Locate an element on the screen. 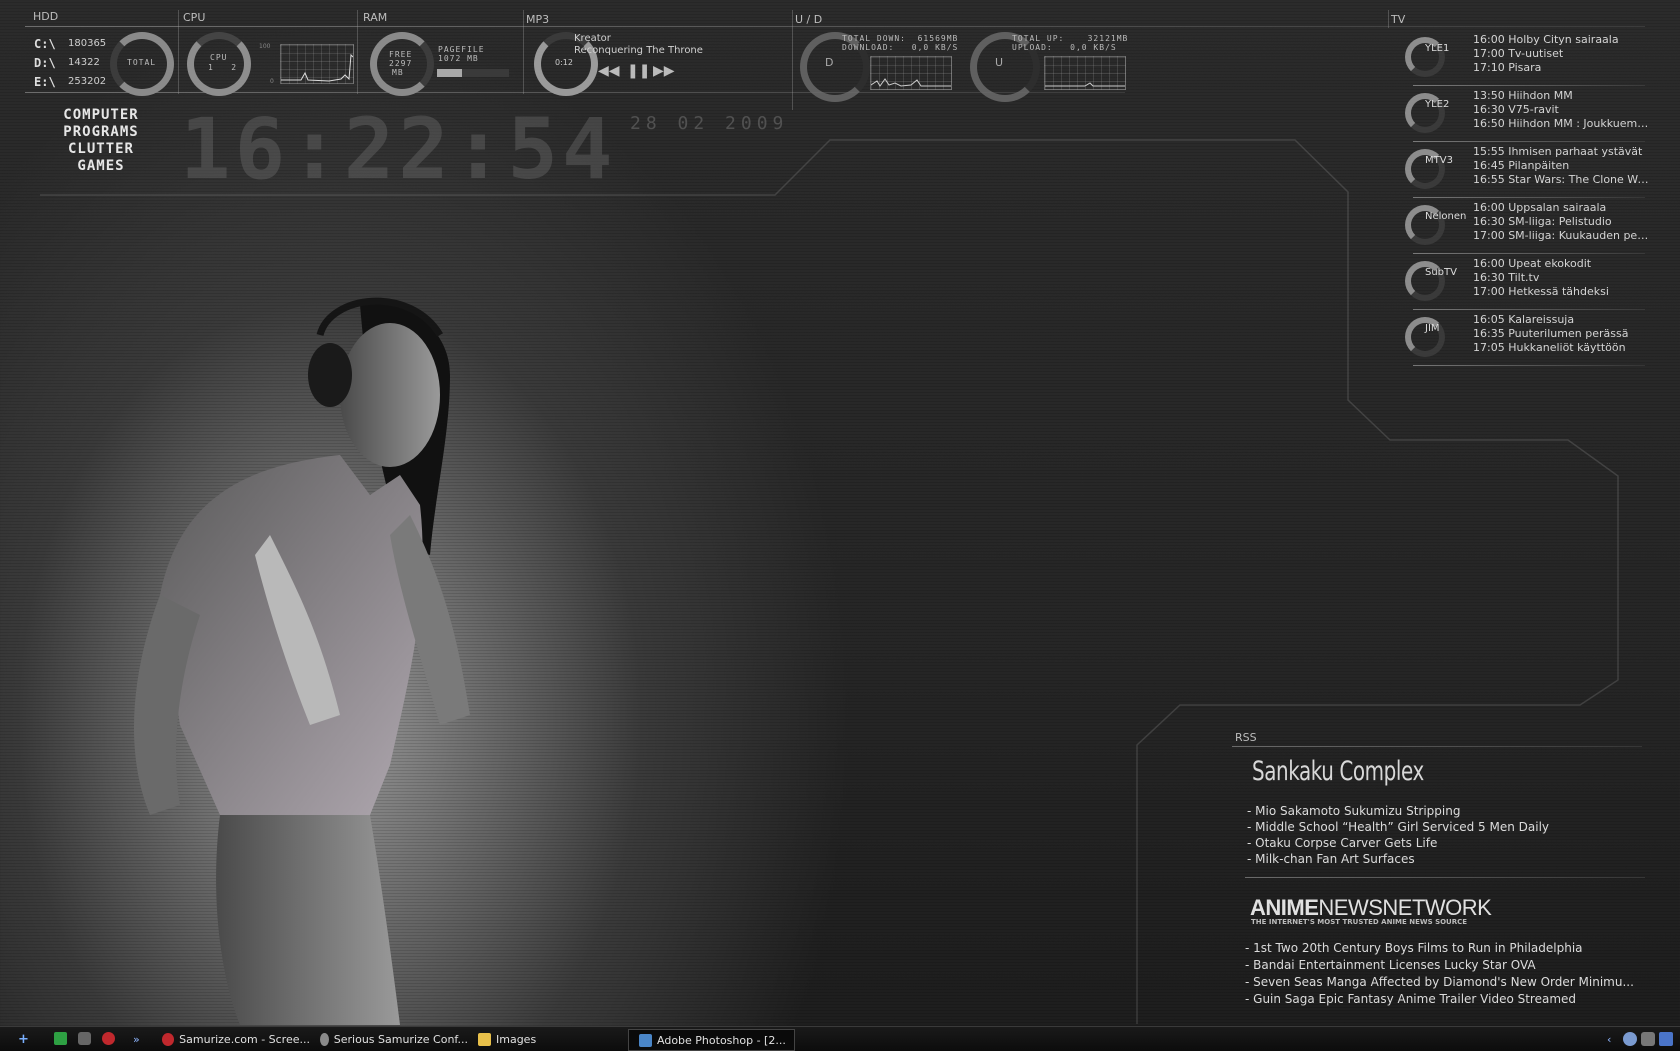 This screenshot has height=1051, width=1680. drive-letter: D:\ is located at coordinates (45, 62).